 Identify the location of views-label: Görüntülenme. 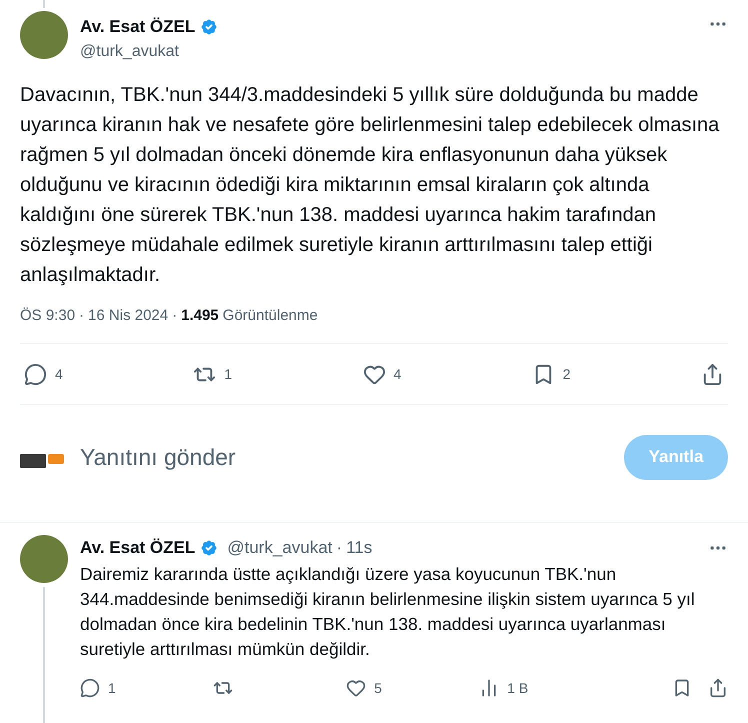
(270, 316).